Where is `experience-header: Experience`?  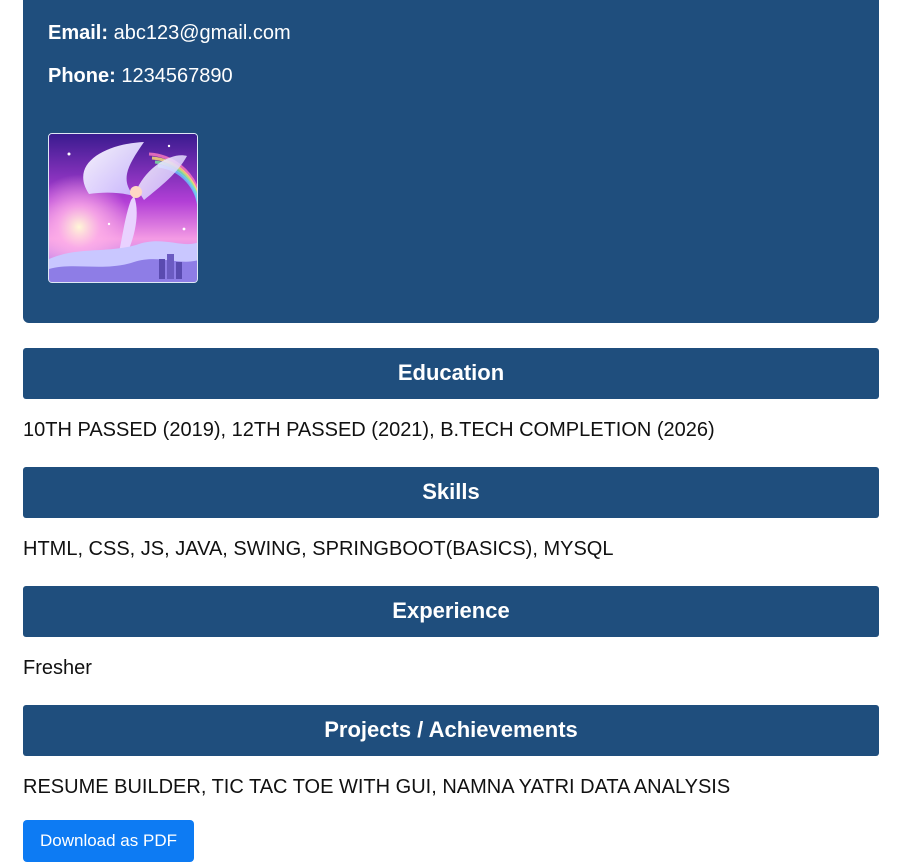
experience-header: Experience is located at coordinates (451, 611).